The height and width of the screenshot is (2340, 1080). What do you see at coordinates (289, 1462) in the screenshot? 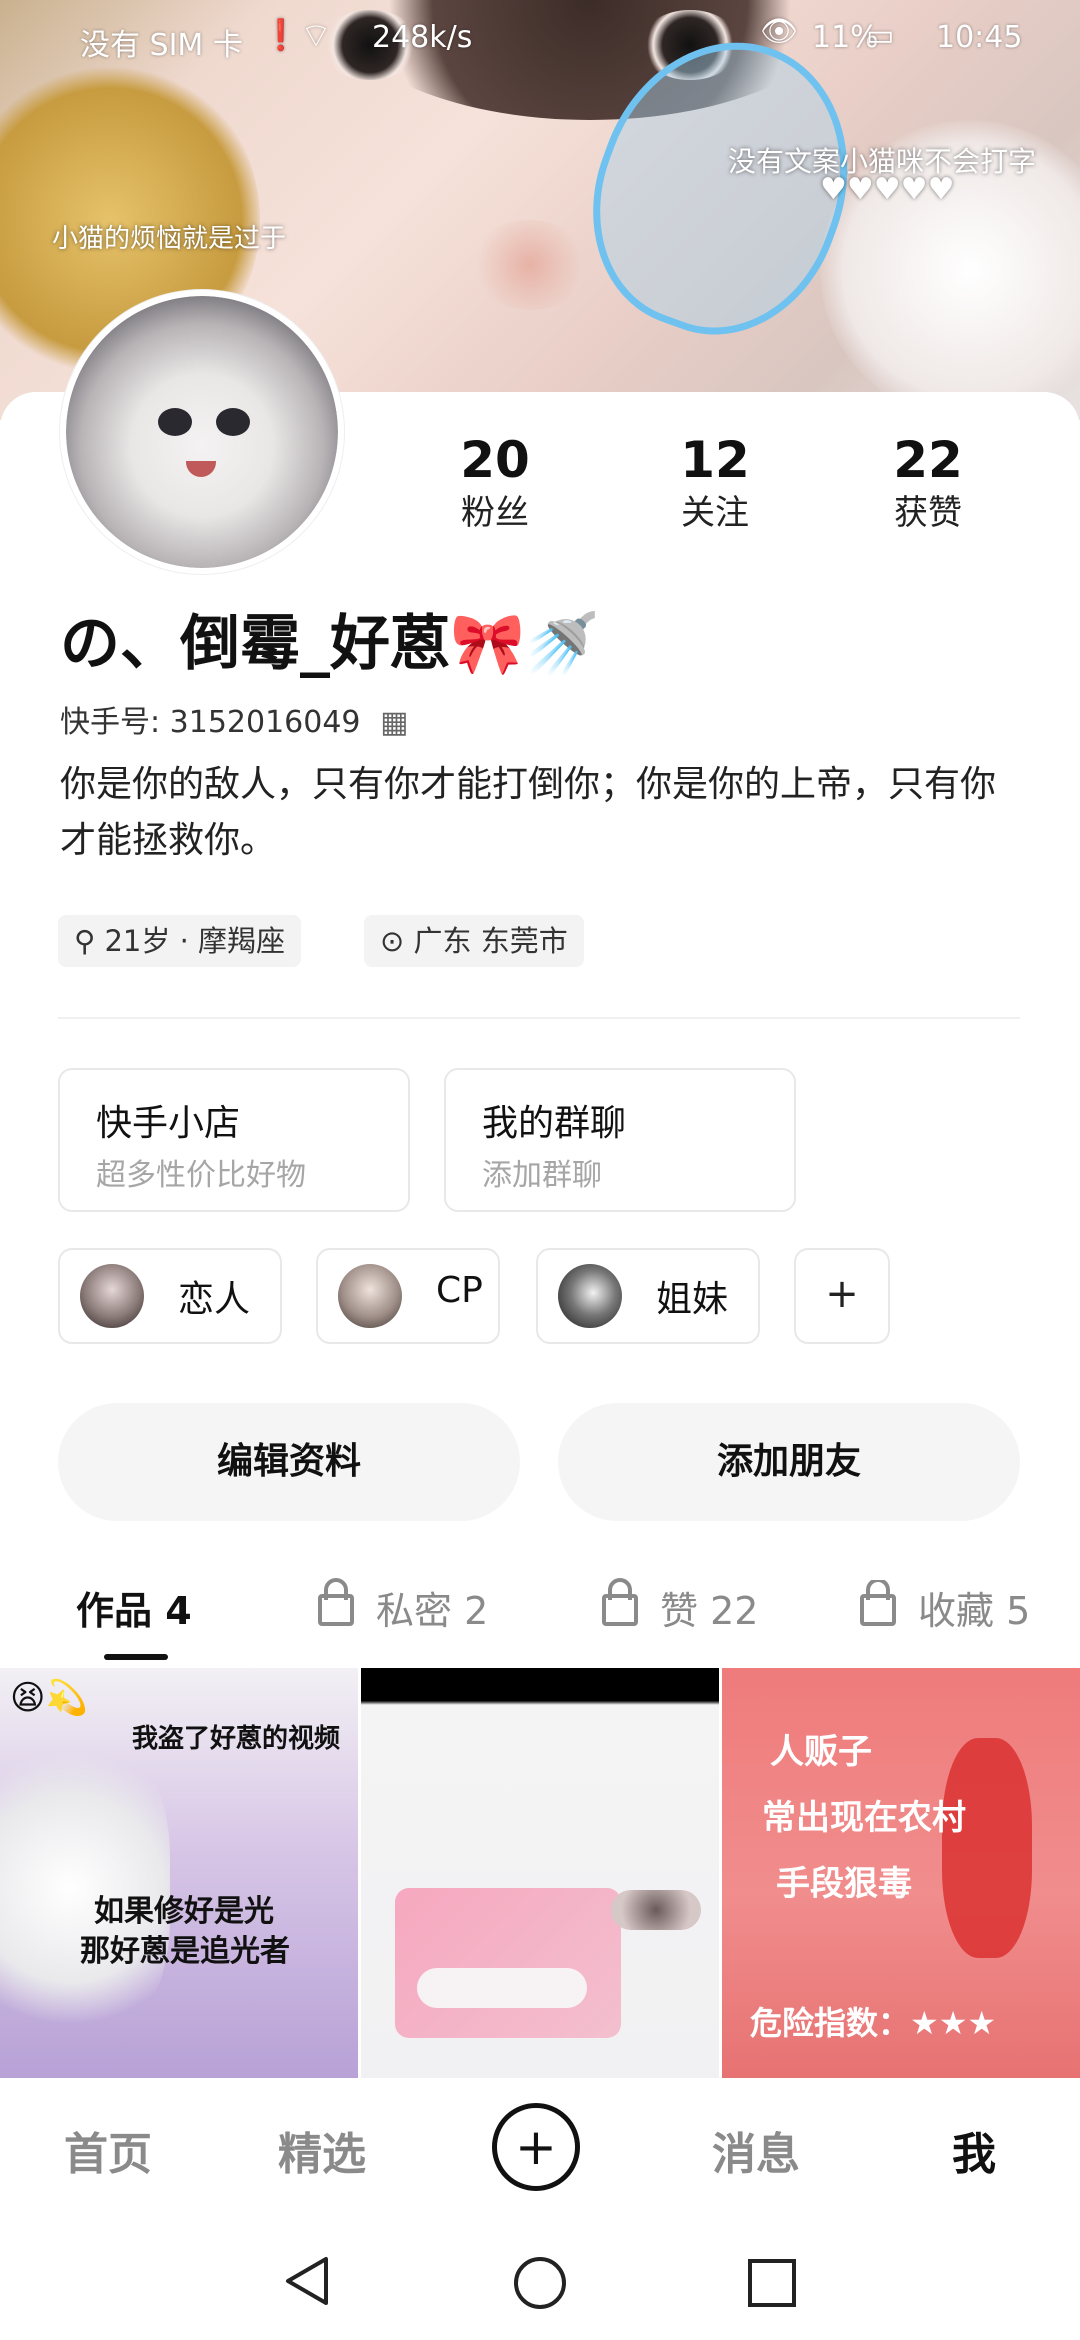
I see `edit-profile-button: 编辑资料` at bounding box center [289, 1462].